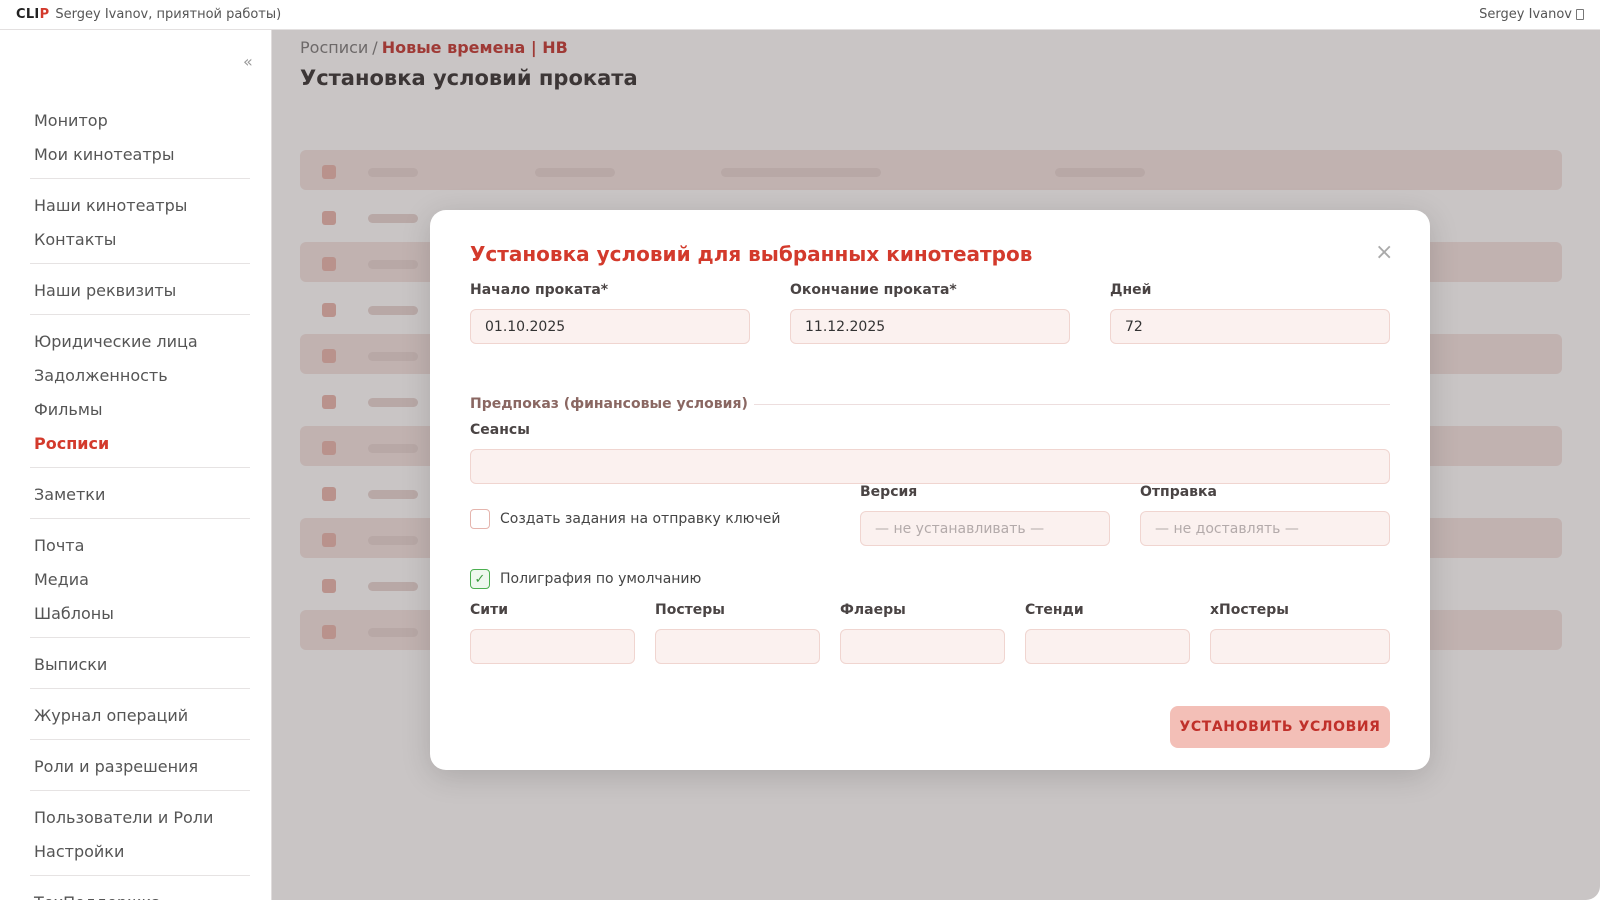 The width and height of the screenshot is (1600, 900). What do you see at coordinates (140, 410) in the screenshot?
I see `sidebar-item: Фильмы` at bounding box center [140, 410].